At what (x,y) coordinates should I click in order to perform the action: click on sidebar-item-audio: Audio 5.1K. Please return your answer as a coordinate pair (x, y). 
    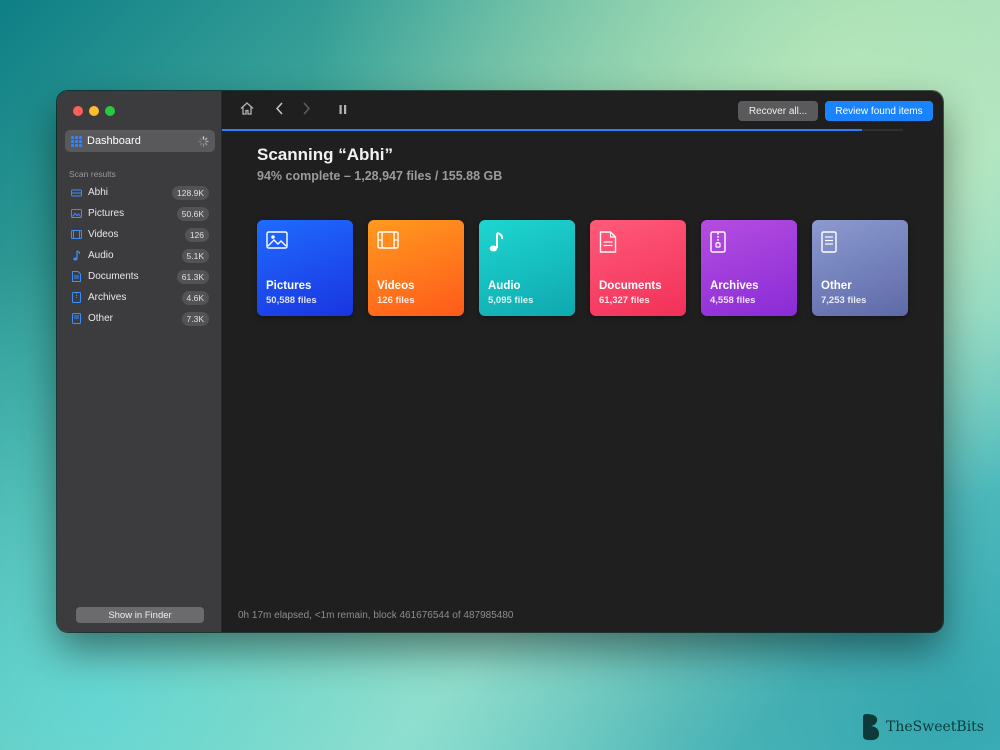
    Looking at the image, I should click on (139, 255).